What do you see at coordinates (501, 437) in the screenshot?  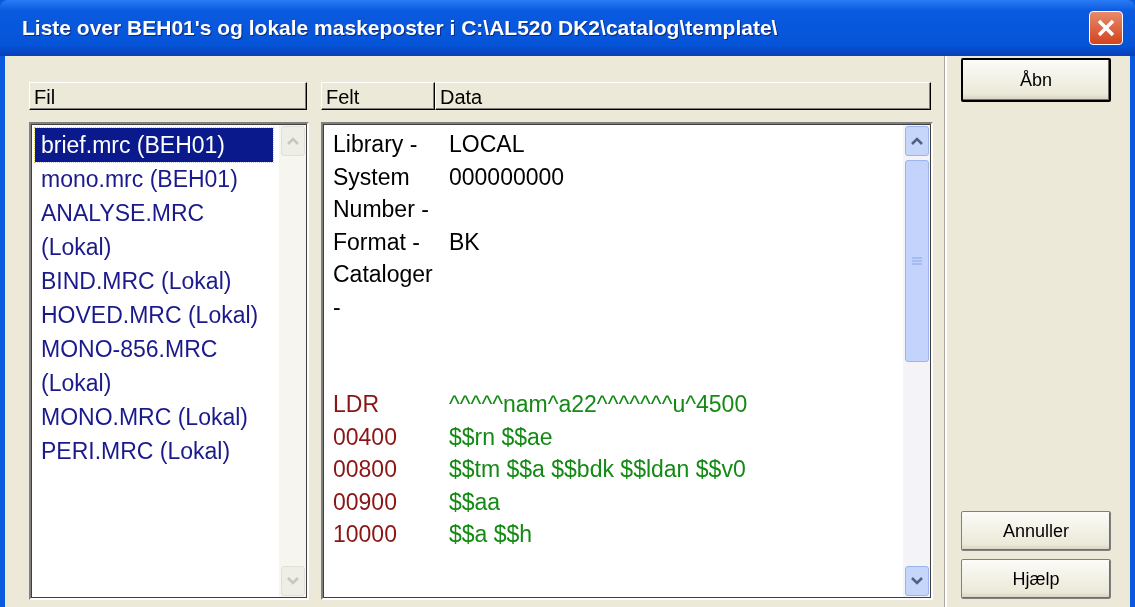 I see `data-cell-text: $$rn $$ae` at bounding box center [501, 437].